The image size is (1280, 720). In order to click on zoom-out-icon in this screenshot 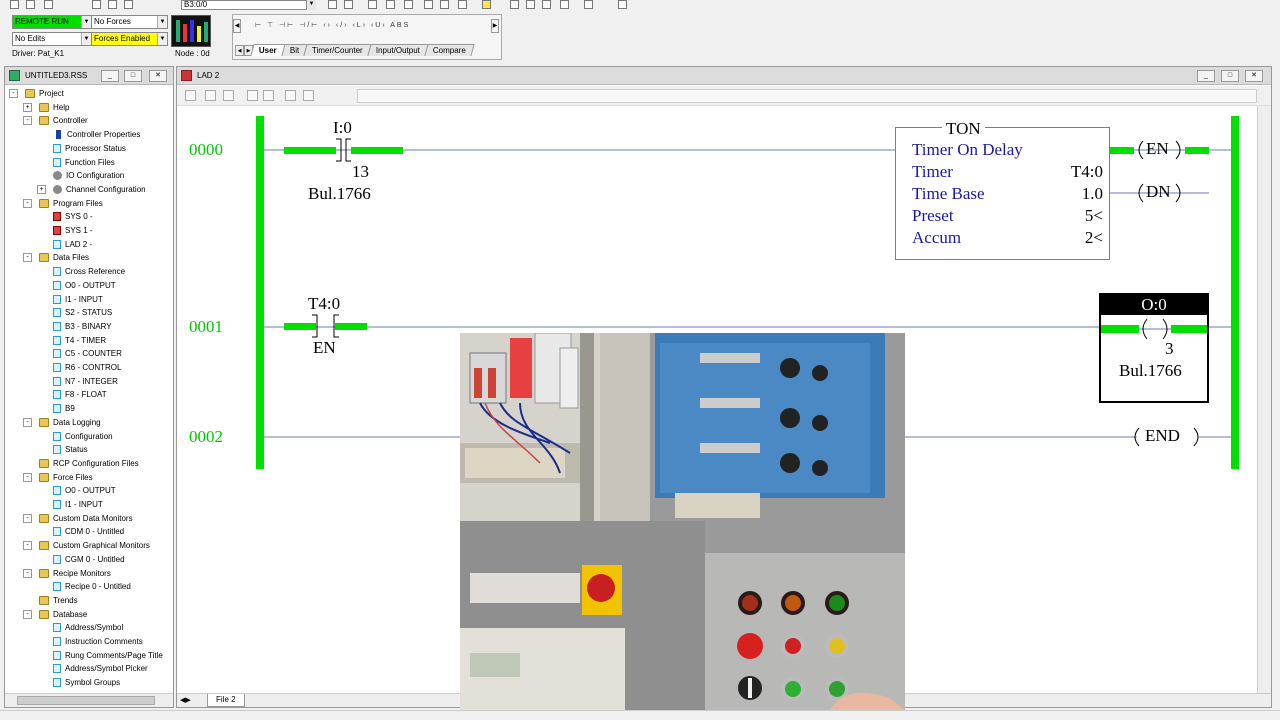, I will do `click(444, 4)`.